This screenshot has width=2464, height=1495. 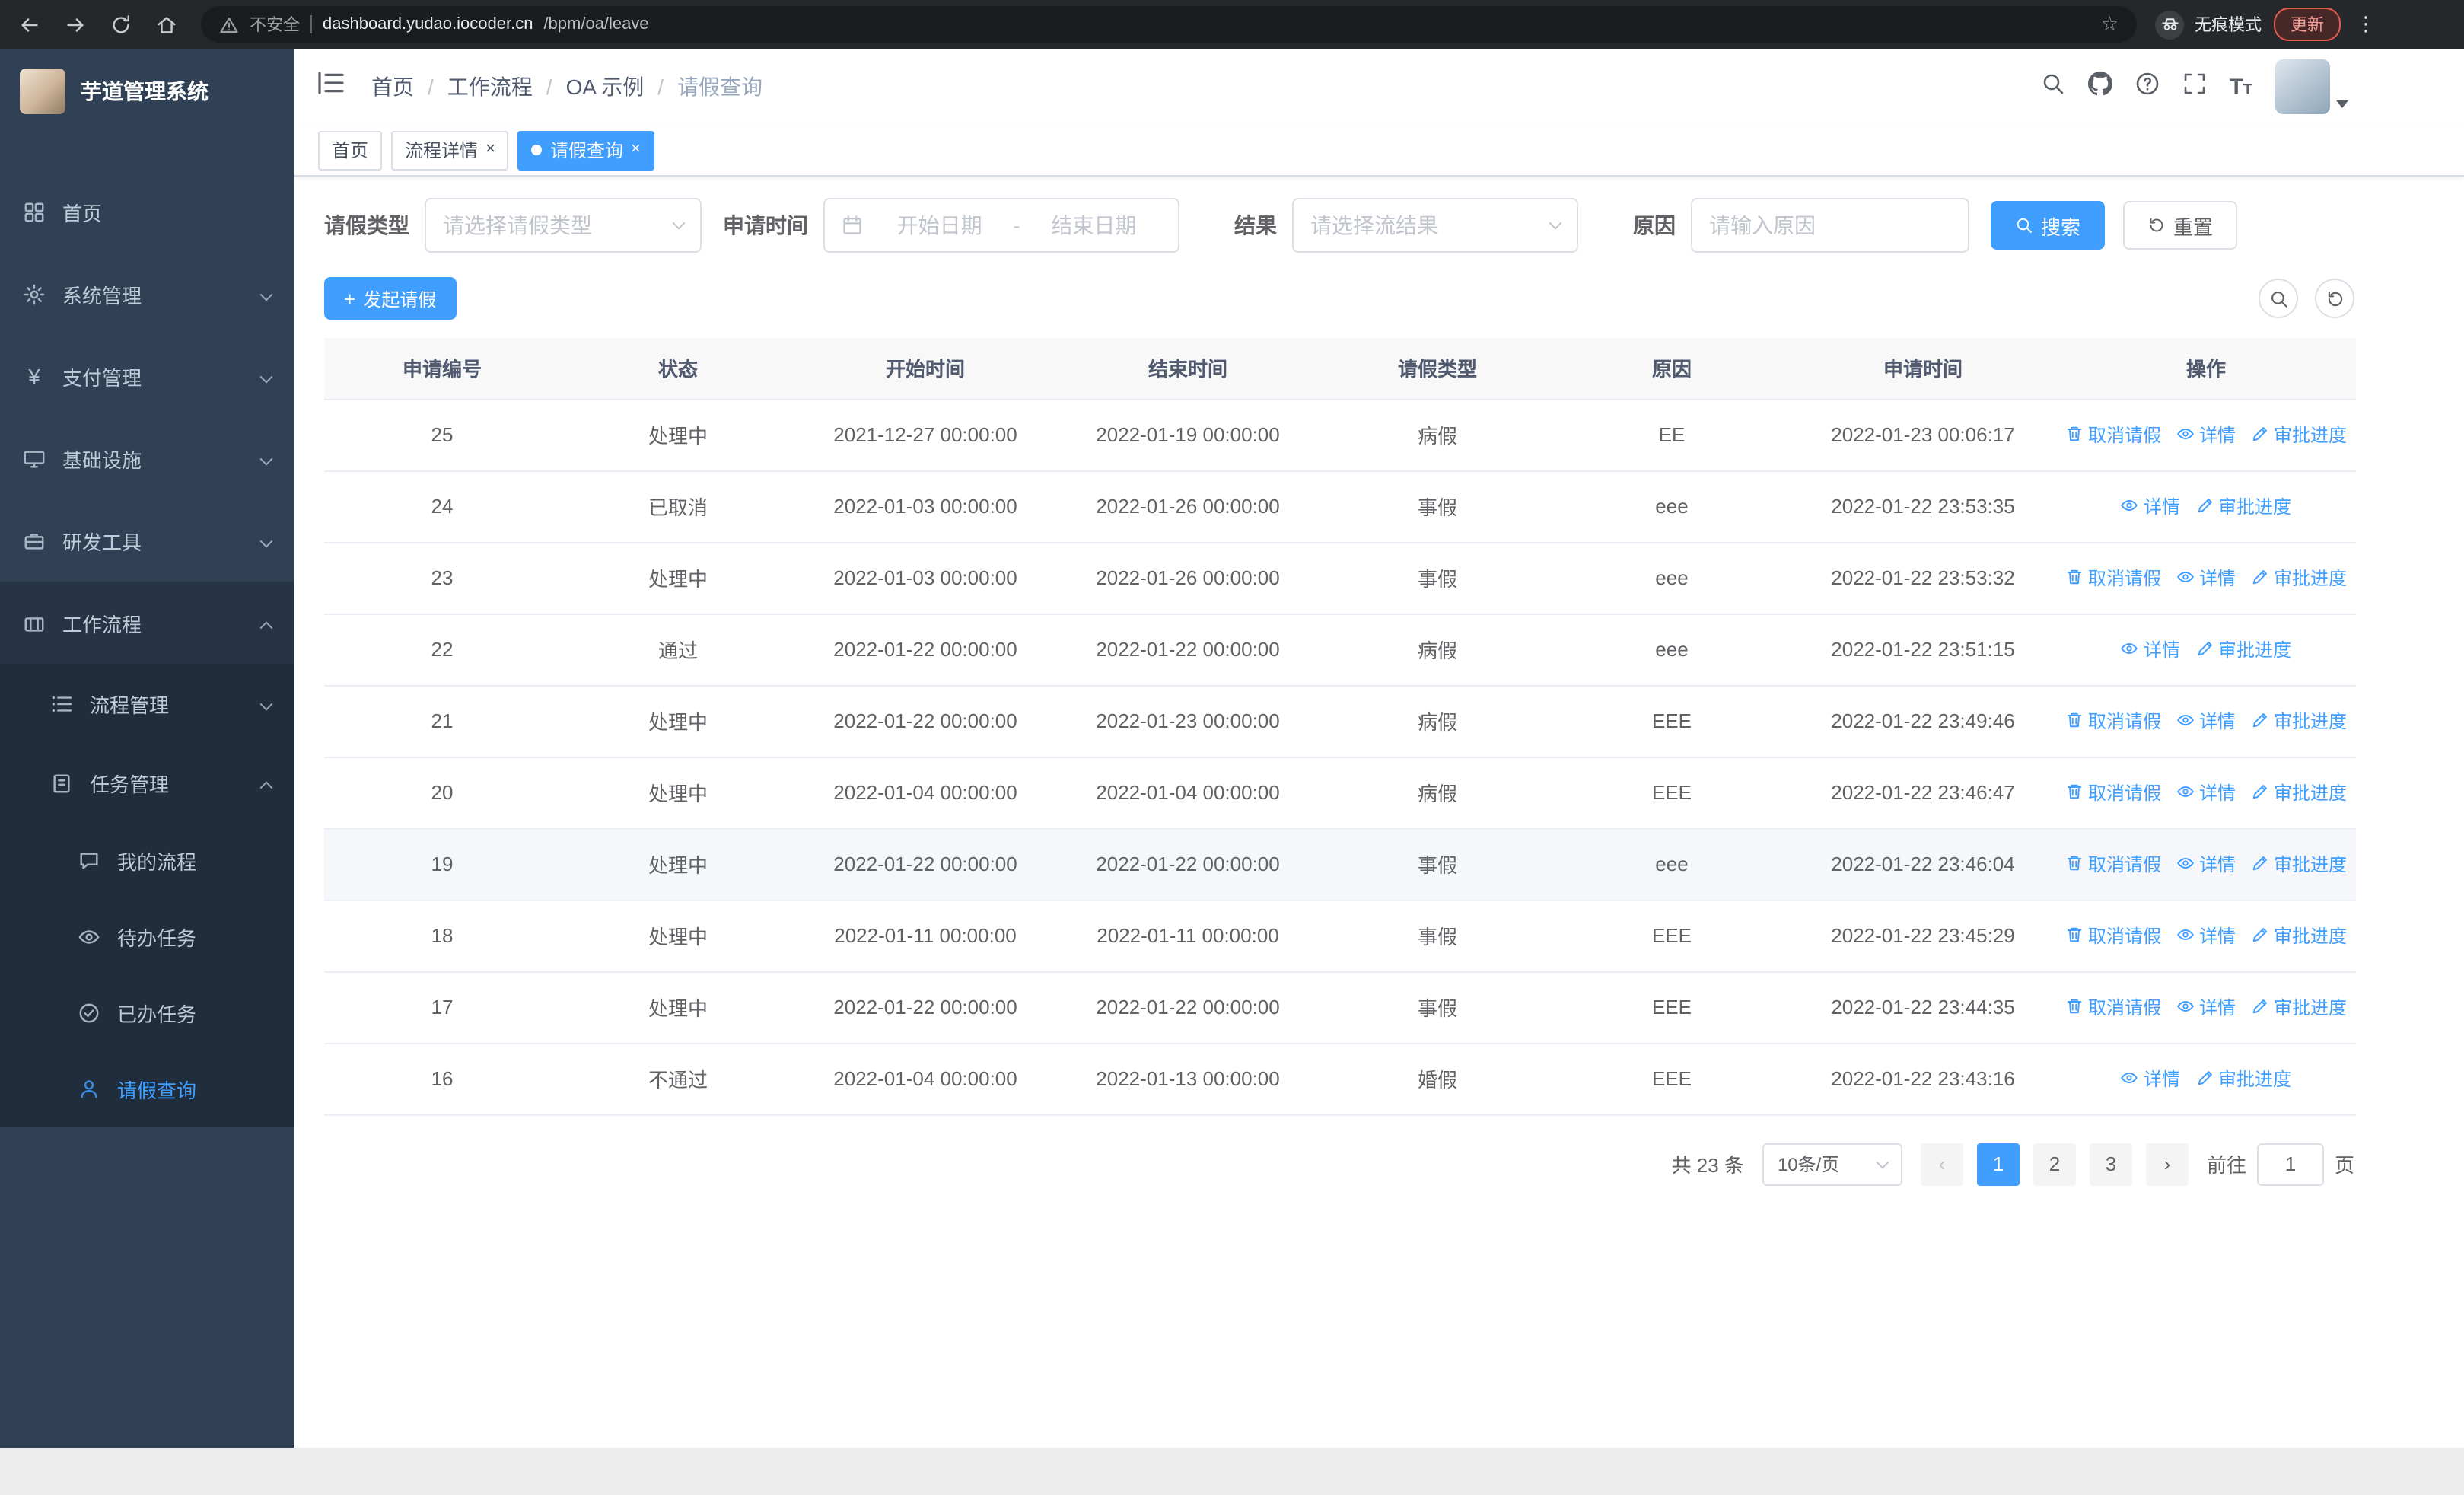 I want to click on bookmark-star-icon: ☆, so click(x=2110, y=25).